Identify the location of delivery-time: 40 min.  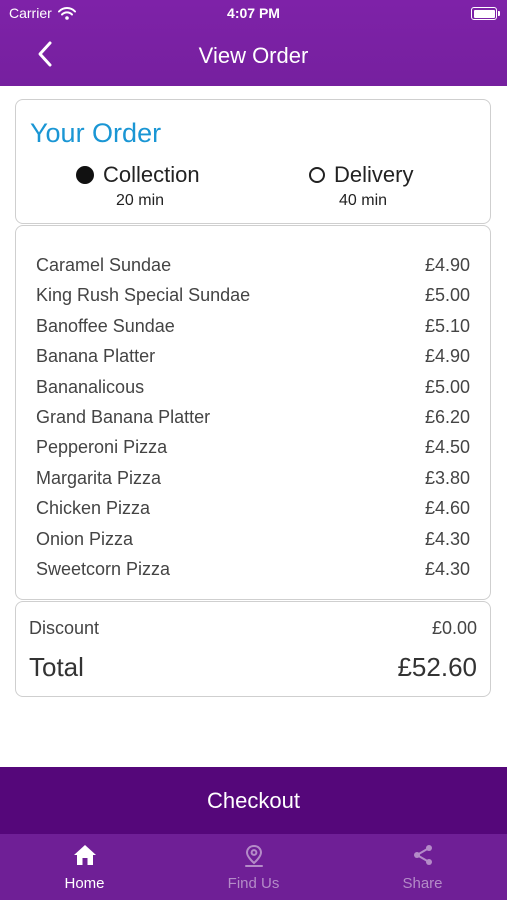
(363, 200).